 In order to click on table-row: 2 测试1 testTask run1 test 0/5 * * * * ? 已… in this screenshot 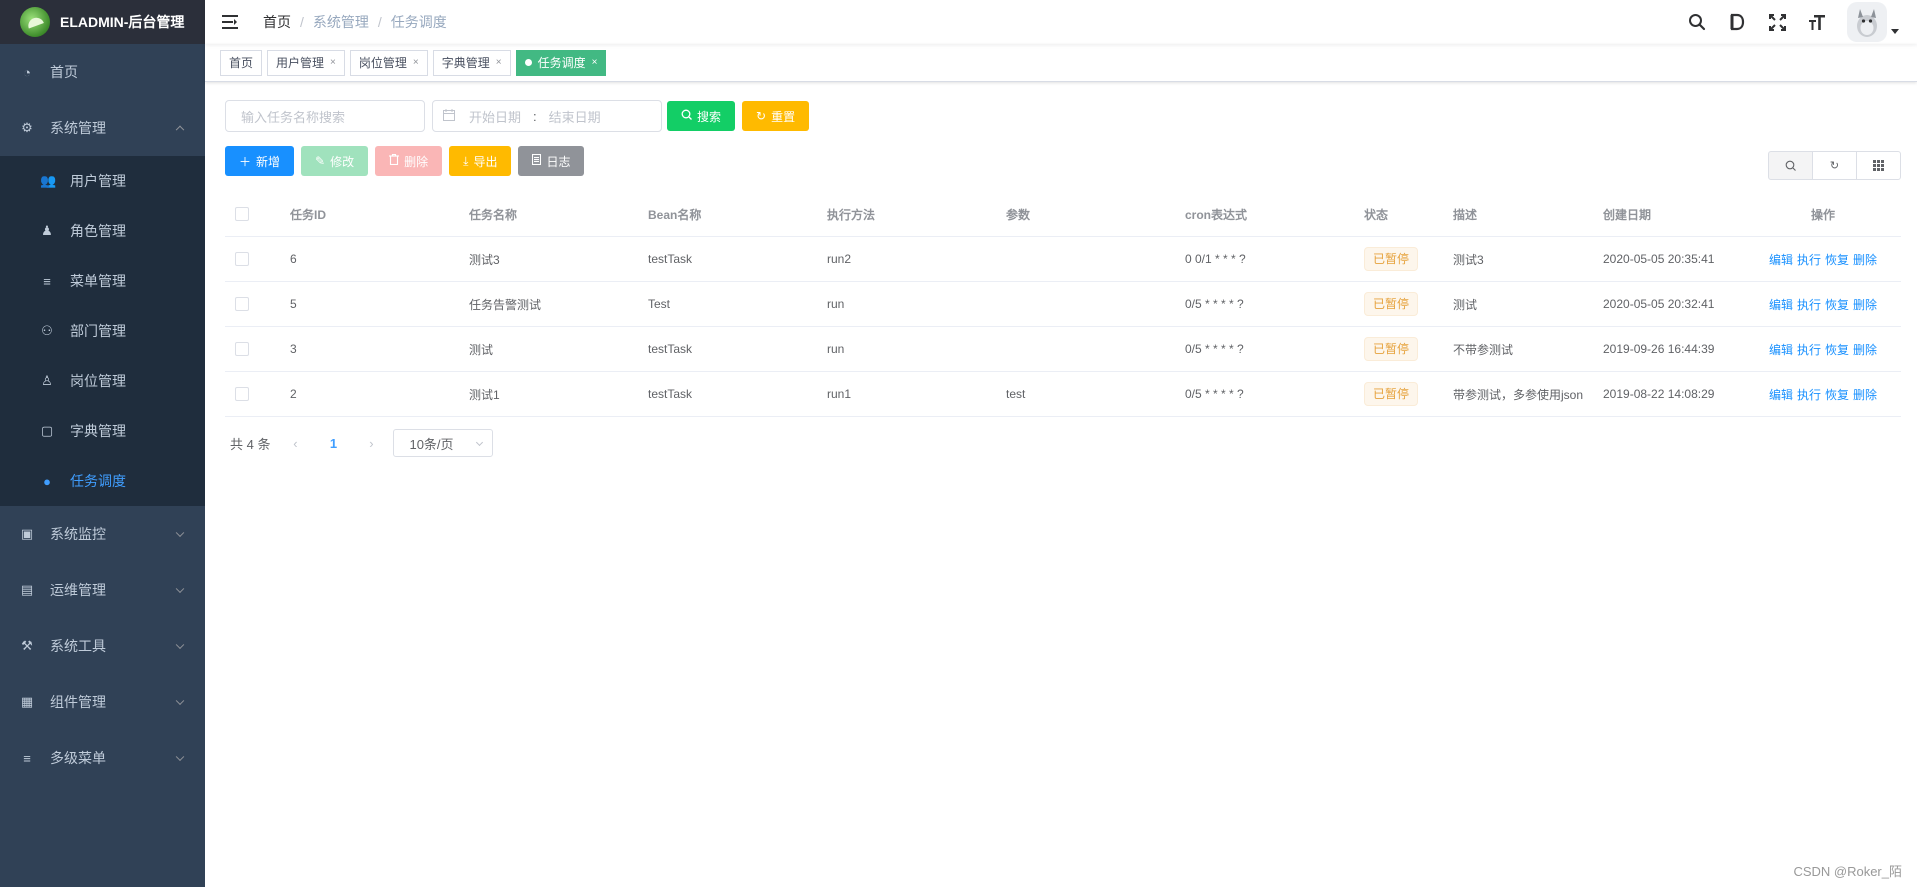, I will do `click(1063, 394)`.